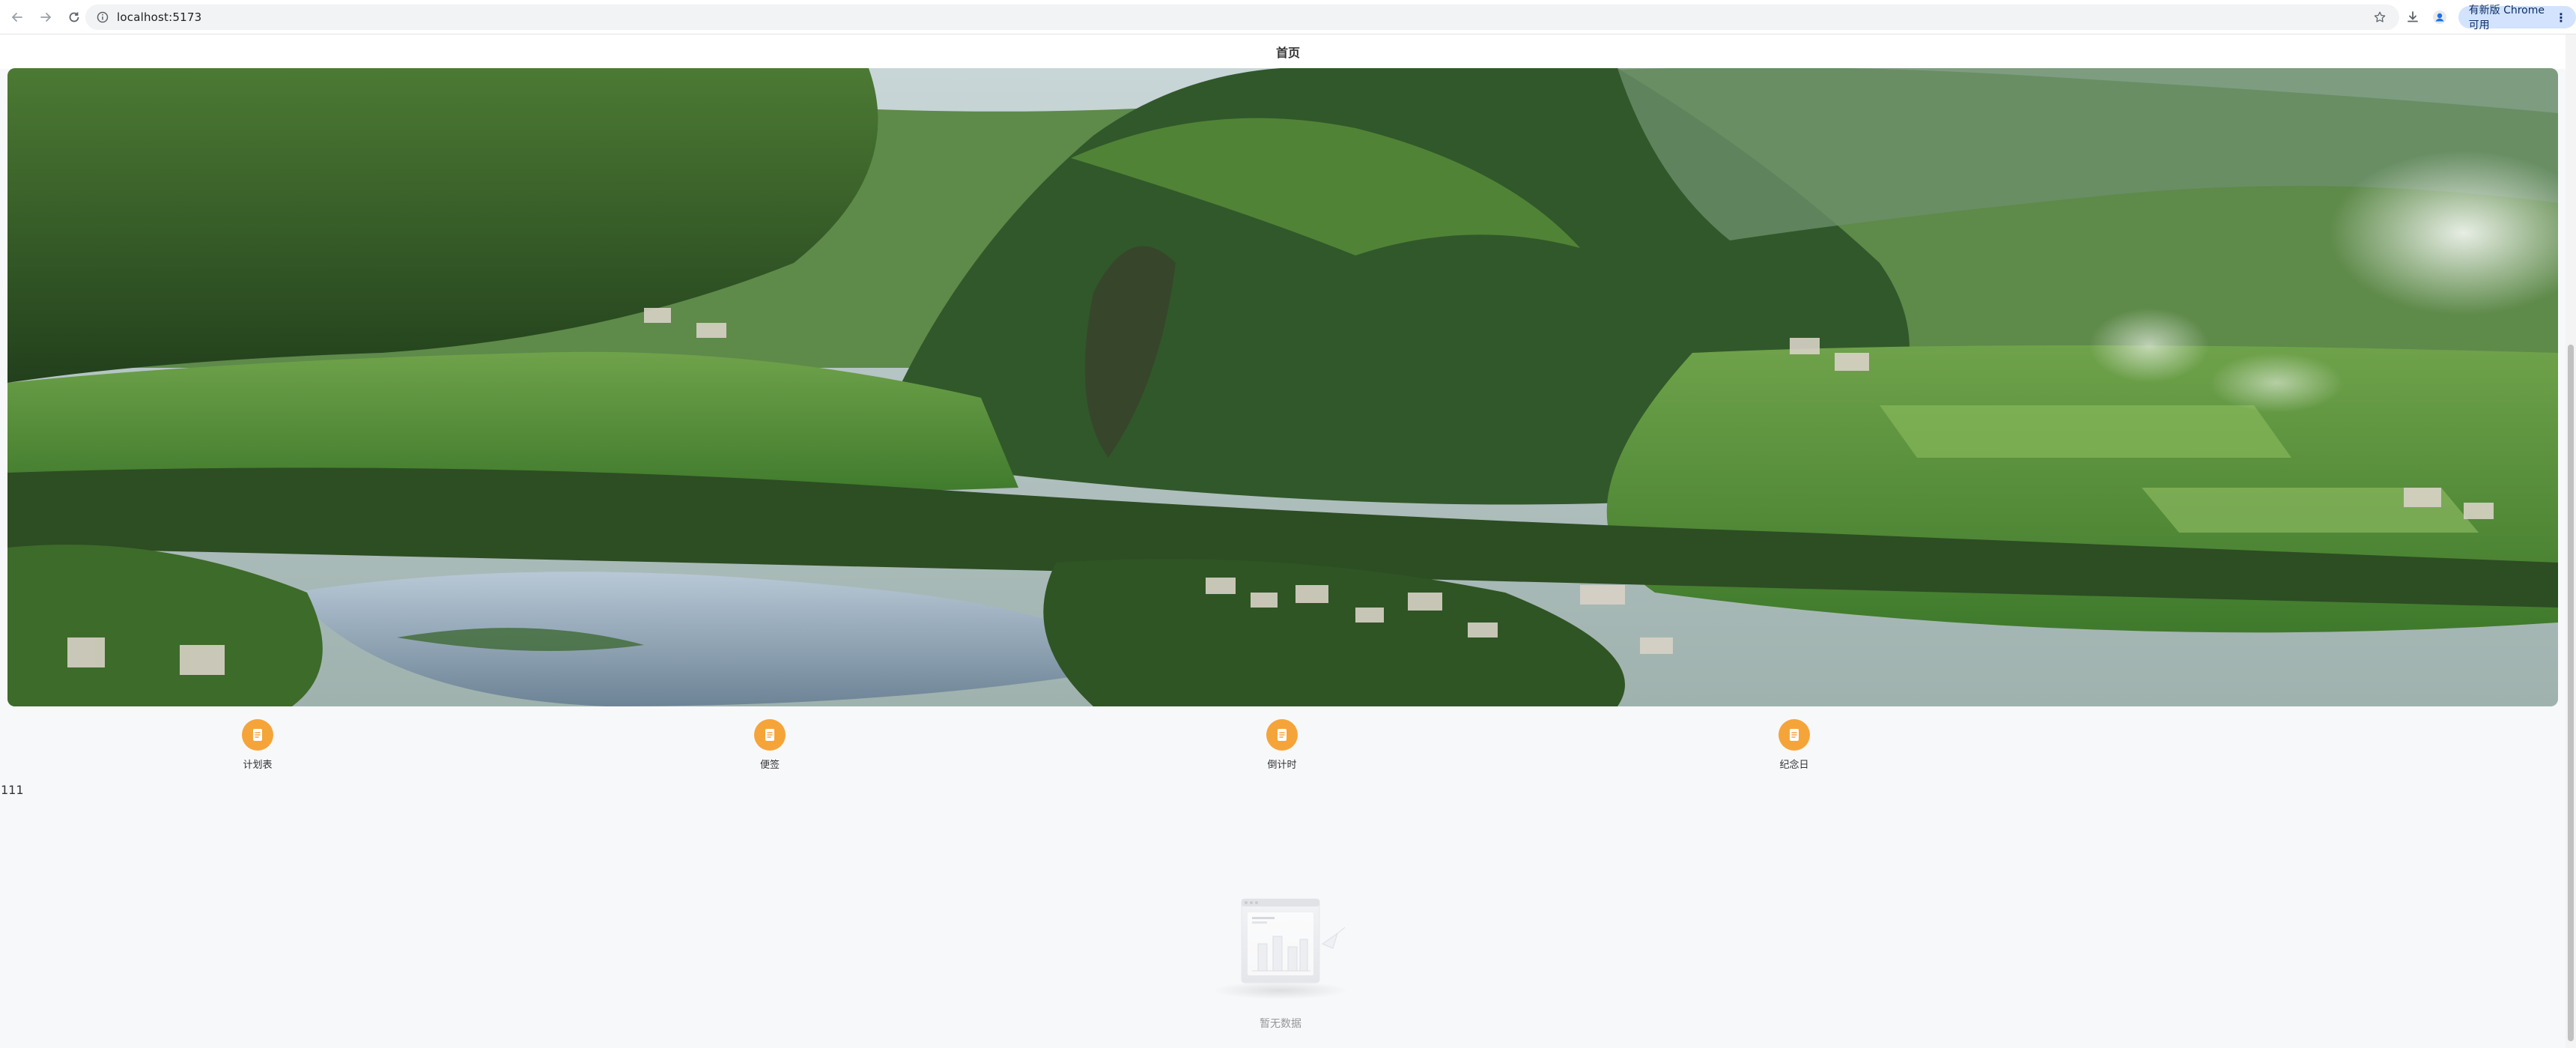 This screenshot has width=2576, height=1048. I want to click on profile-icon, so click(2439, 17).